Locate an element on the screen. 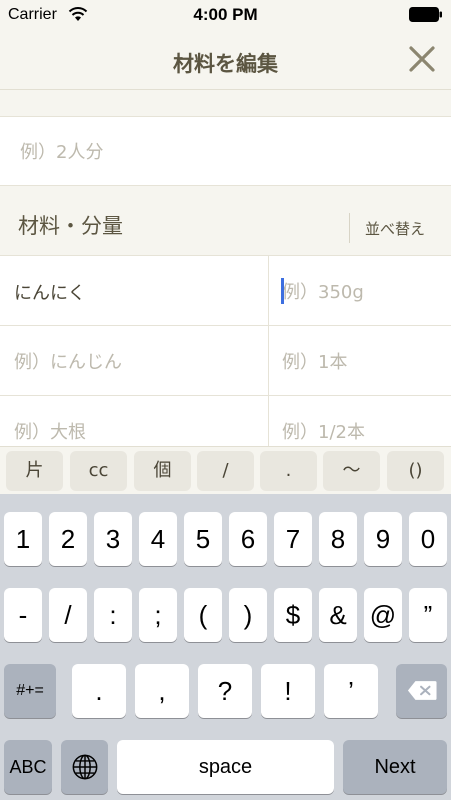 The image size is (451, 800). battery-icon is located at coordinates (425, 14).